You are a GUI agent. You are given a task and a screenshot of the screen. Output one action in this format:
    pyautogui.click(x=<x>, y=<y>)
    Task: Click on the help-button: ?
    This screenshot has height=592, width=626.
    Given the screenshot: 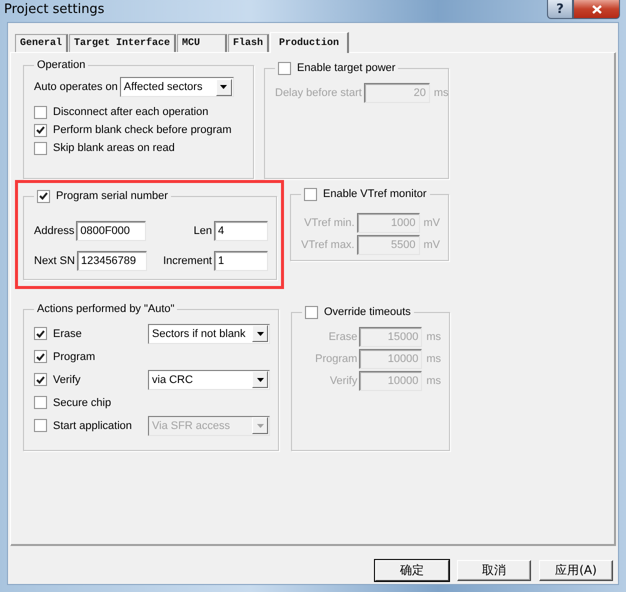 What is the action you would take?
    pyautogui.click(x=560, y=9)
    